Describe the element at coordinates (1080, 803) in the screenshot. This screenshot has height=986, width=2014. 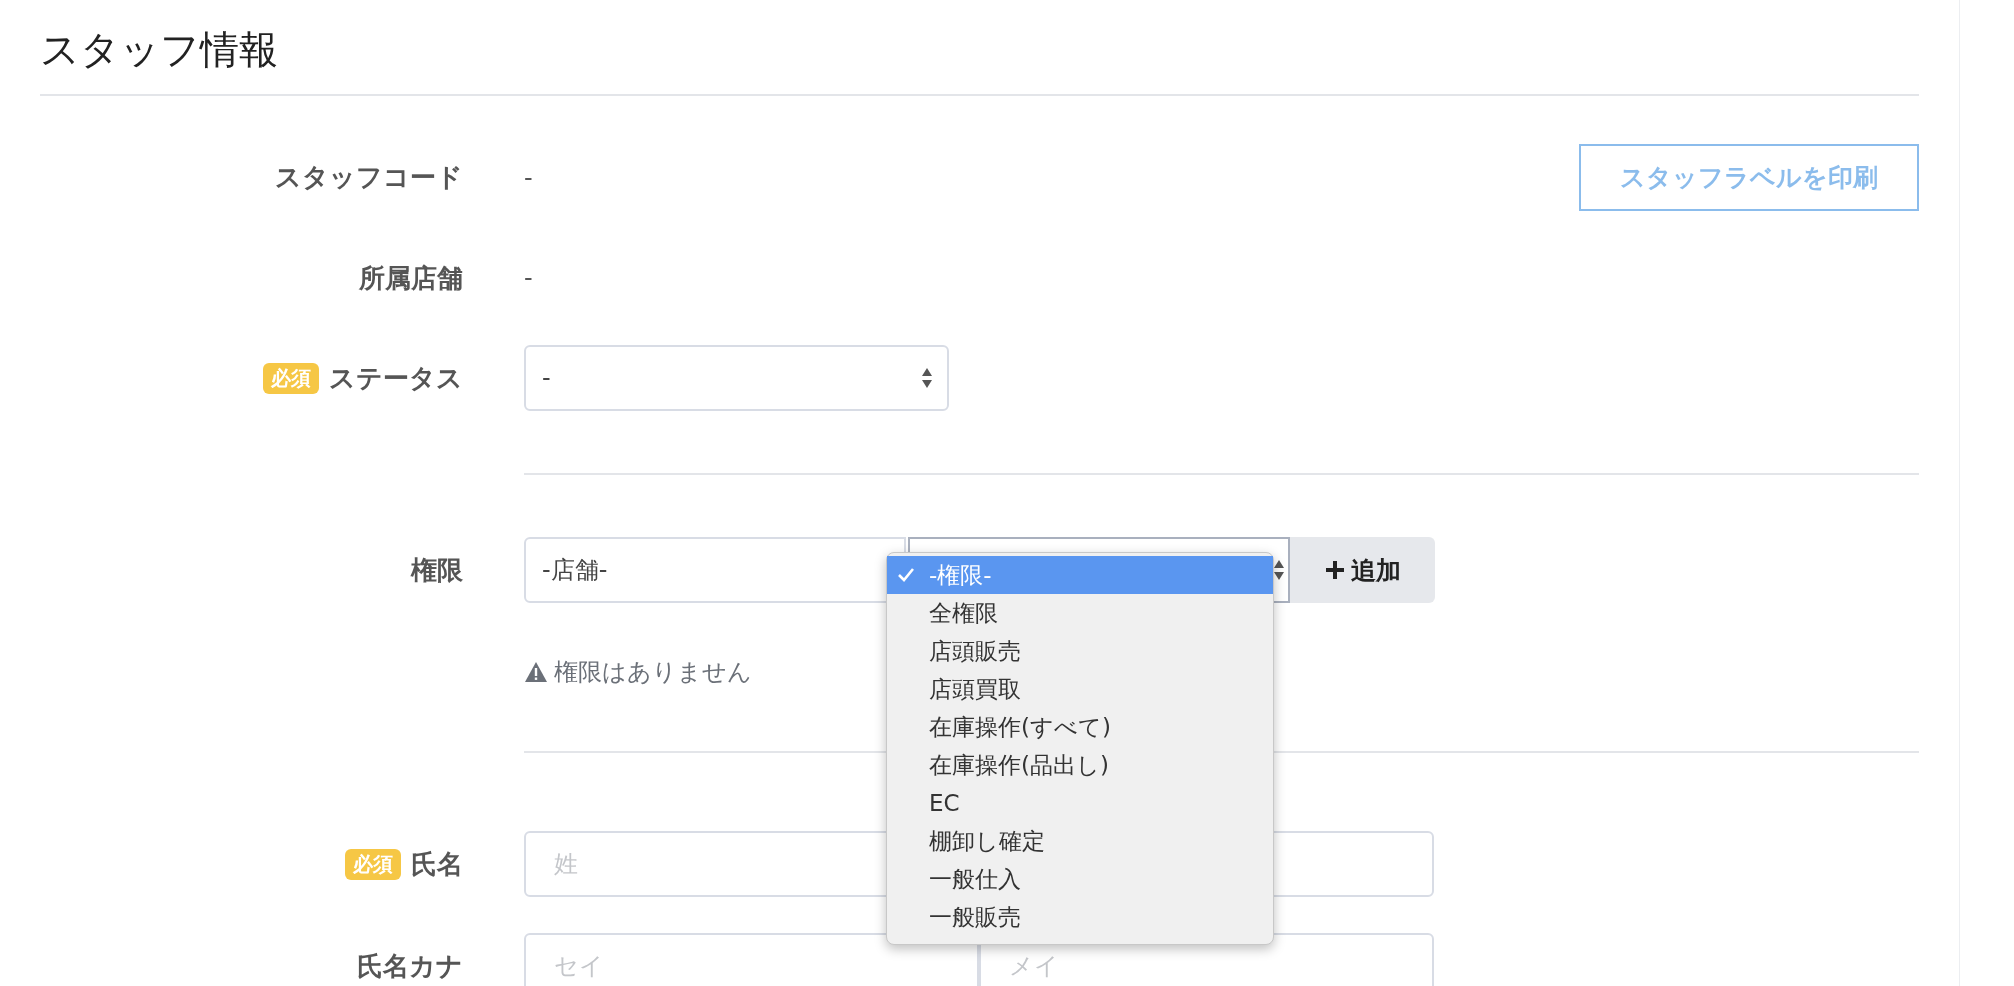
I see `dropdown-option: EC` at that location.